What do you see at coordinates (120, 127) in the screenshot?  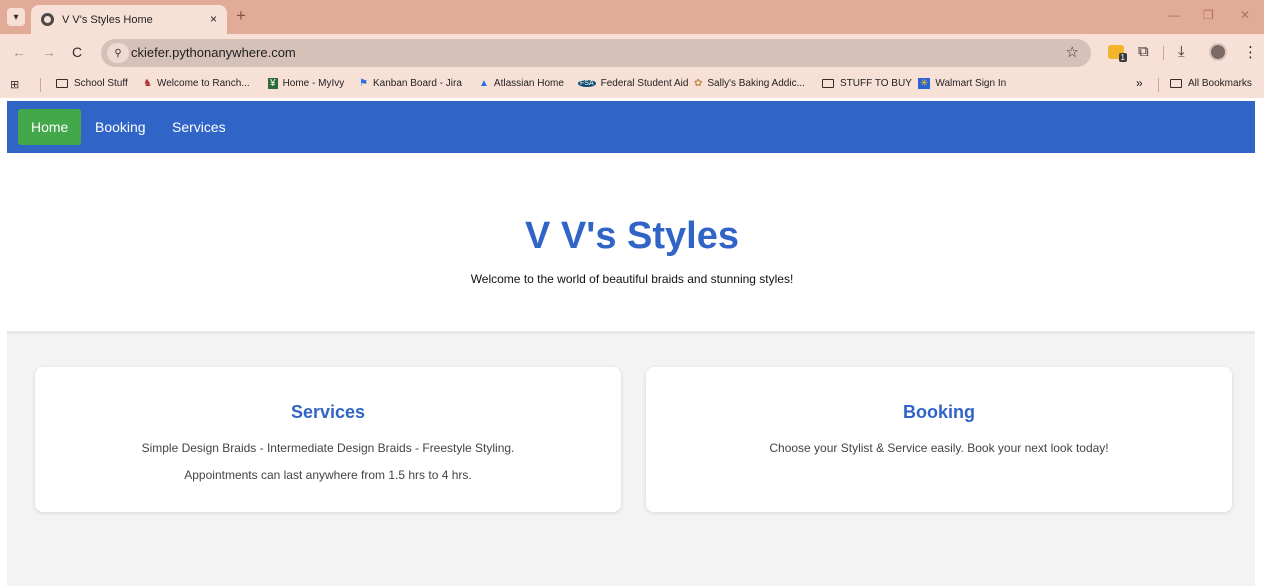 I see `nav-booking-link: Booking` at bounding box center [120, 127].